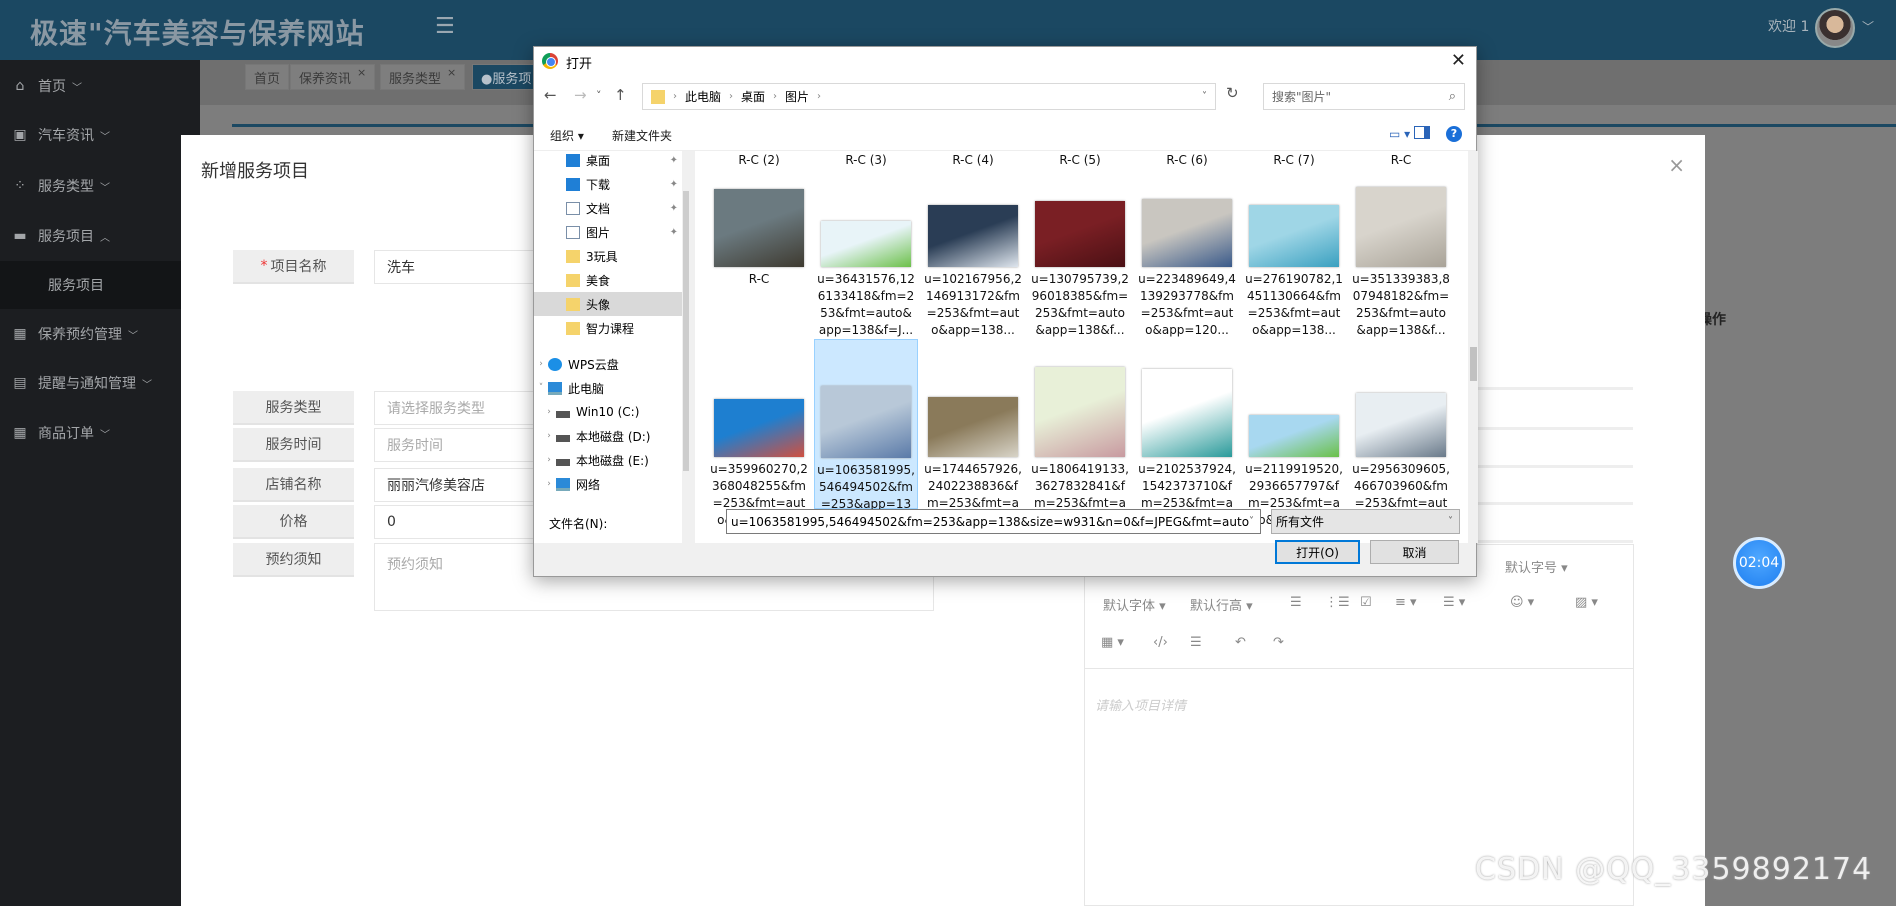 The image size is (1896, 906). Describe the element at coordinates (567, 135) in the screenshot. I see `organize-button: 组织 ▾` at that location.